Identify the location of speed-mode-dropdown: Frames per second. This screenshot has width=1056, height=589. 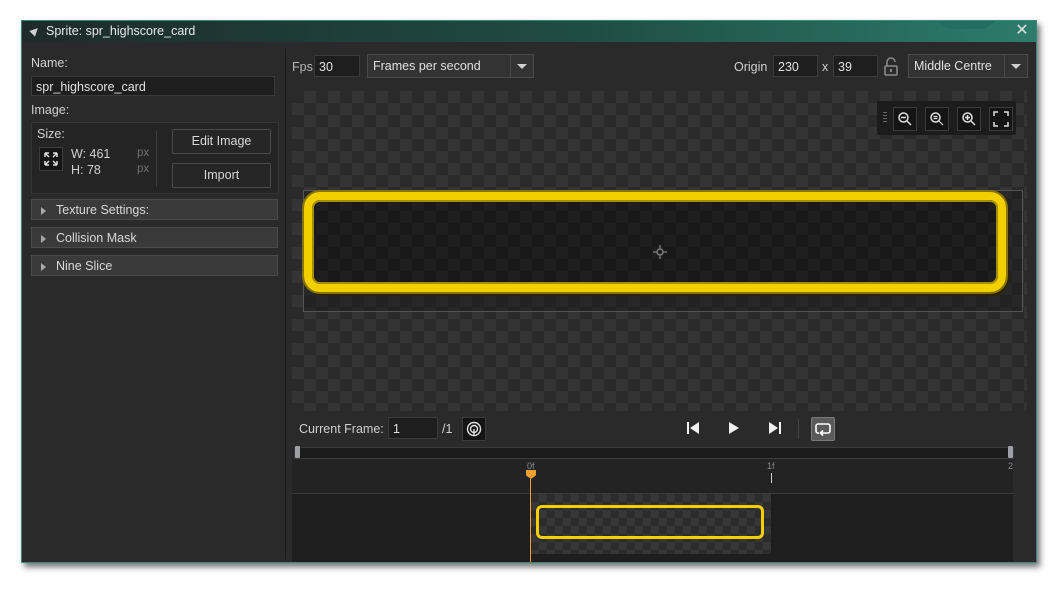
(450, 66).